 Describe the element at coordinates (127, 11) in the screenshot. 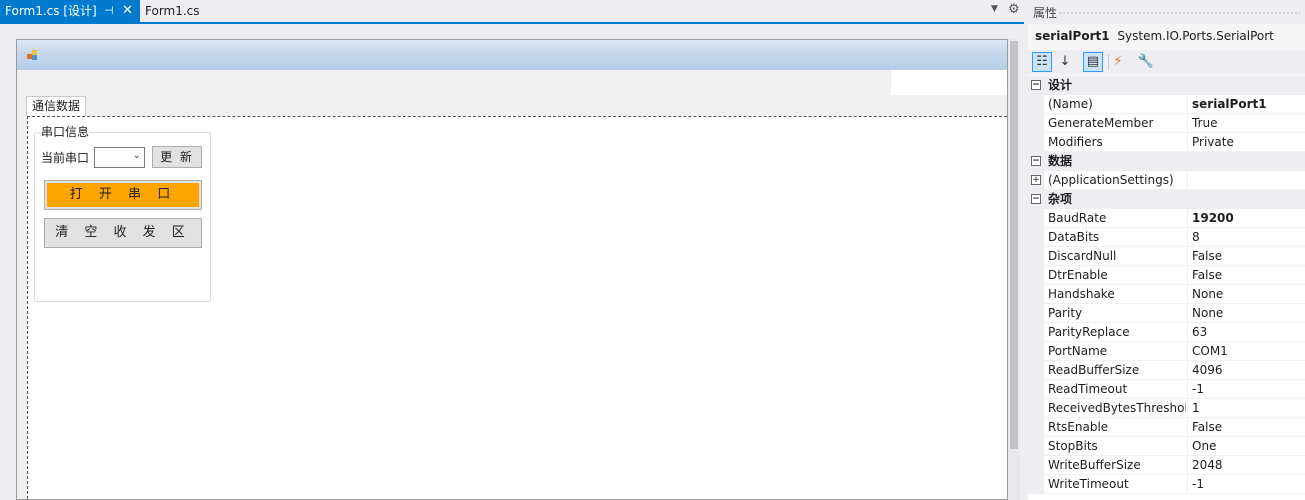

I see `close-icon: ✕` at that location.